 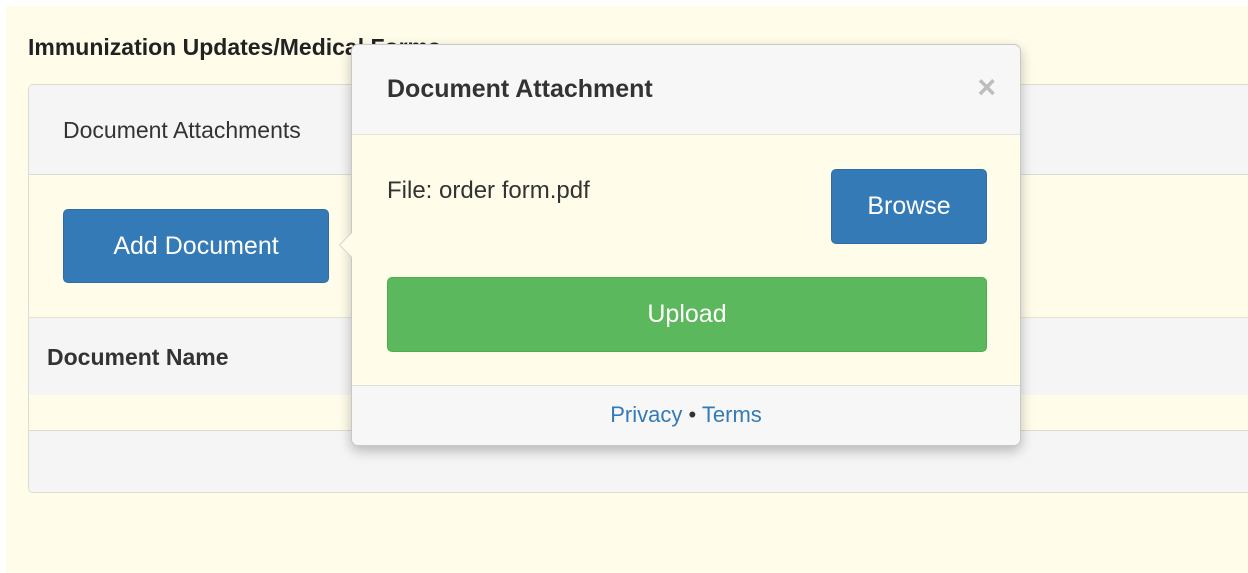 What do you see at coordinates (138, 357) in the screenshot?
I see `column-header-document-name: Document Name` at bounding box center [138, 357].